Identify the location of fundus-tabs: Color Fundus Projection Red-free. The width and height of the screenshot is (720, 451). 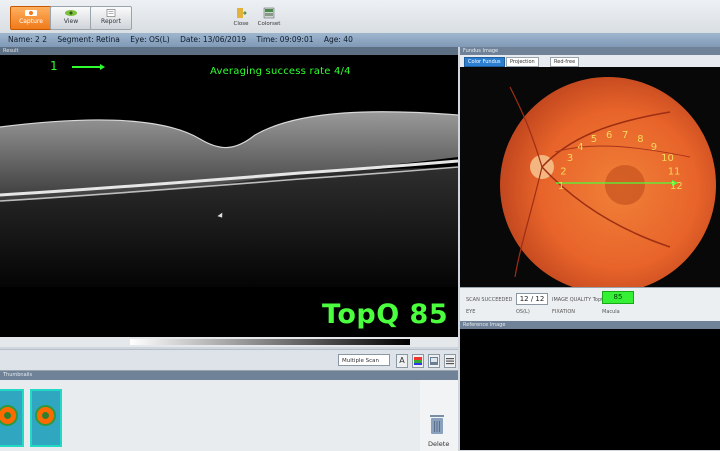
(590, 61).